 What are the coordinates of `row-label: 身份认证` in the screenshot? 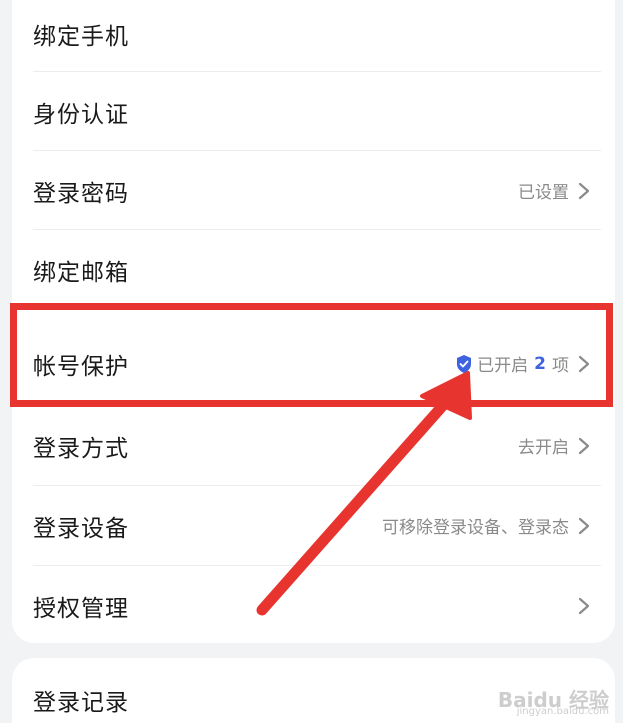 It's located at (81, 114).